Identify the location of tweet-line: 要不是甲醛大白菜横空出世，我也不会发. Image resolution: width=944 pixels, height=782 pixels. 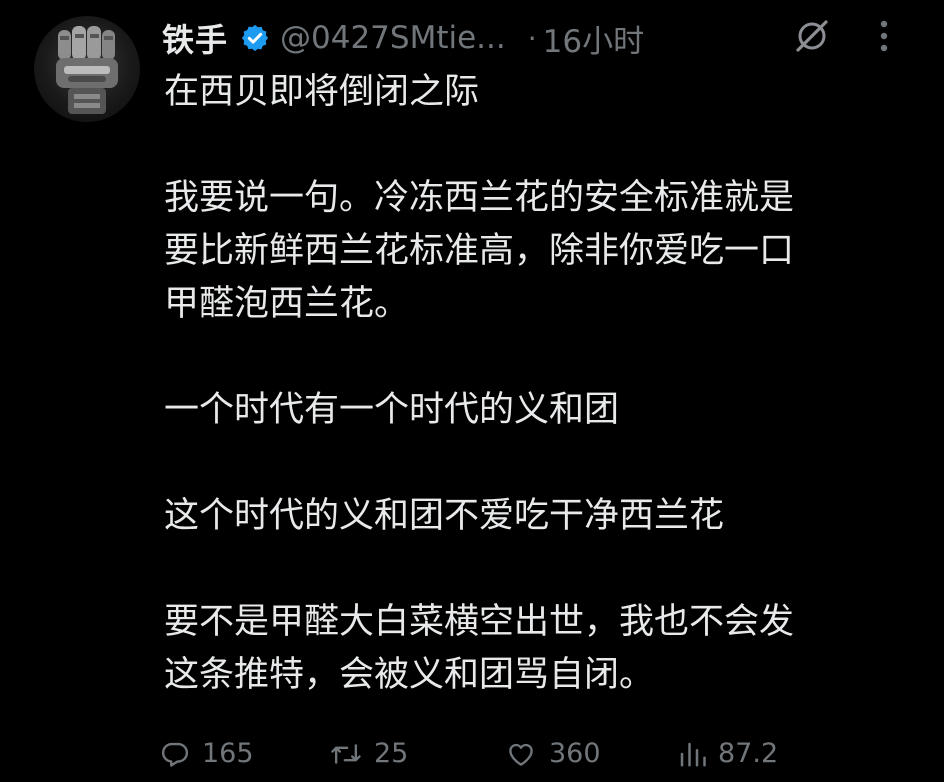
(479, 622).